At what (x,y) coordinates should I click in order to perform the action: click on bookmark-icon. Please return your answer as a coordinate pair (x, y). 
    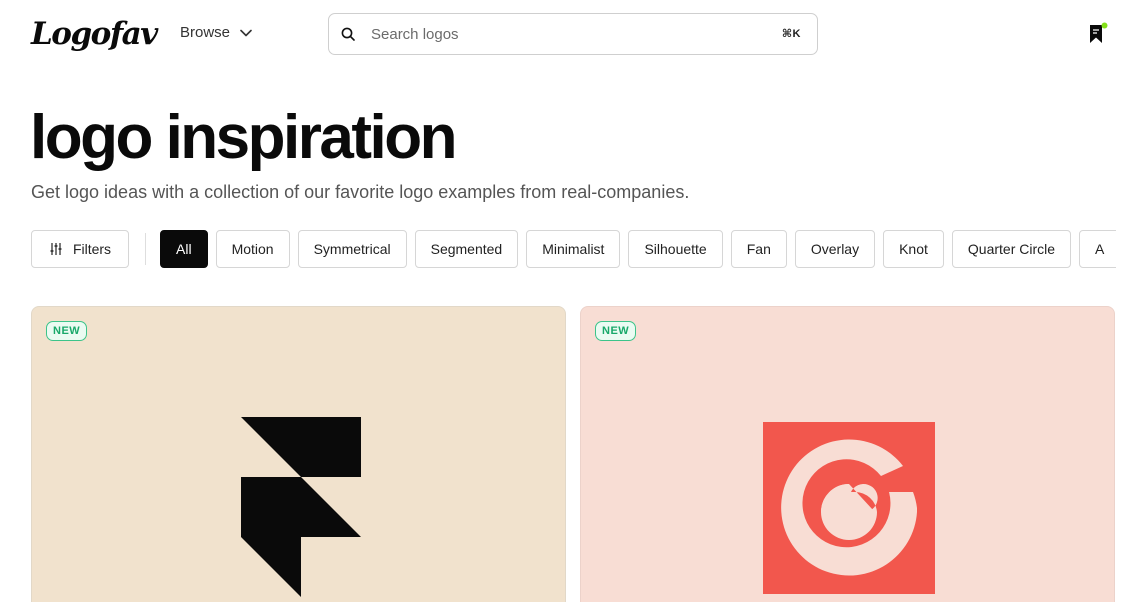
    Looking at the image, I should click on (1099, 34).